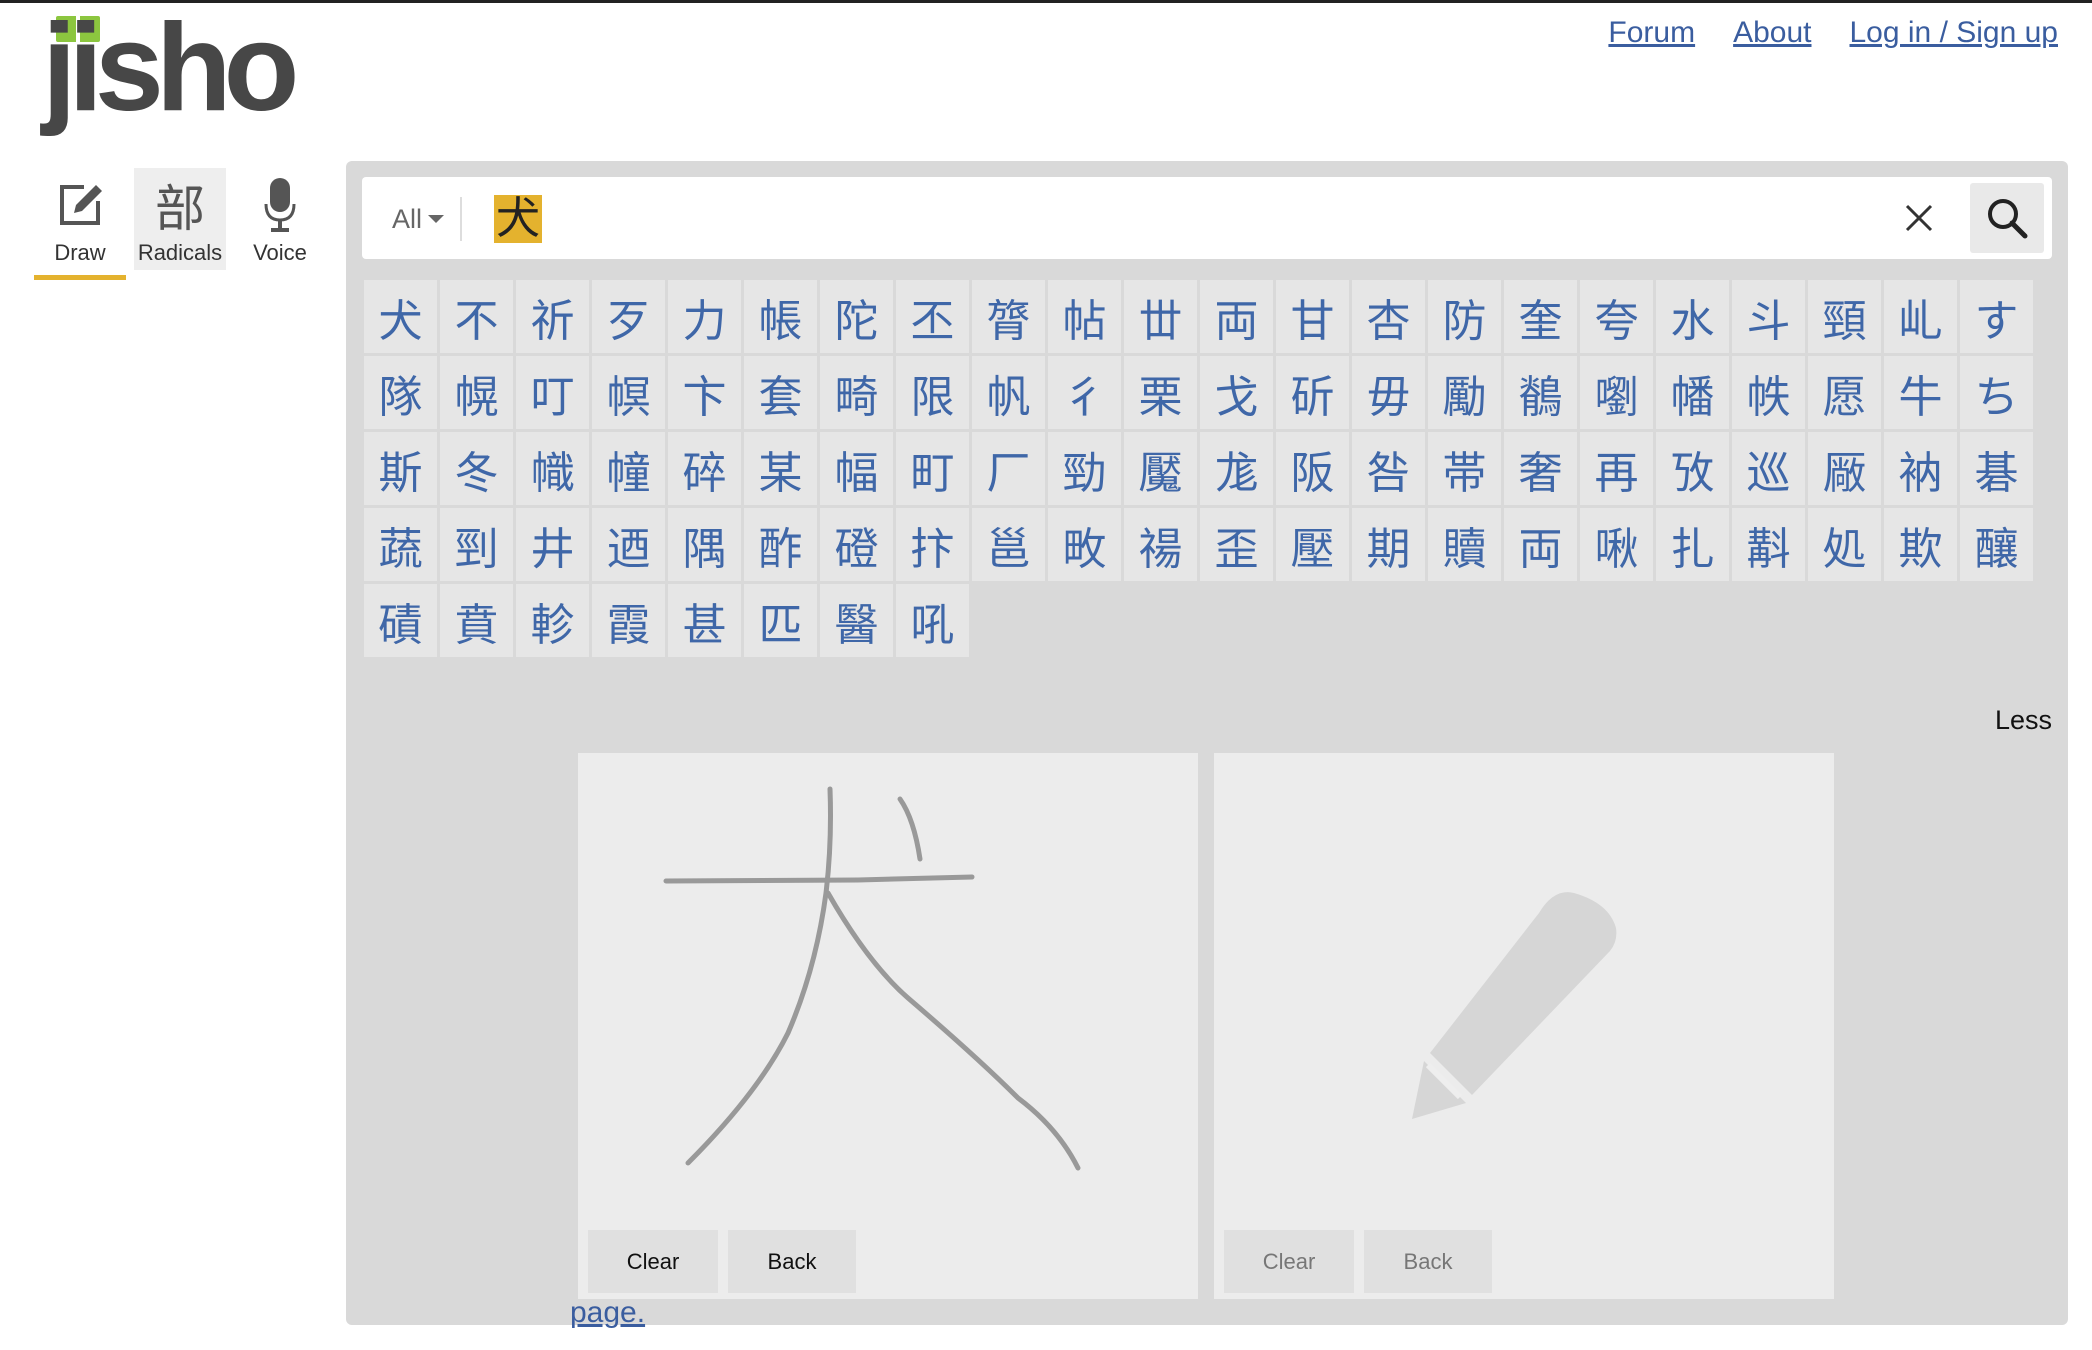  Describe the element at coordinates (653, 1261) in the screenshot. I see `clear-drawing-button: Clear` at that location.